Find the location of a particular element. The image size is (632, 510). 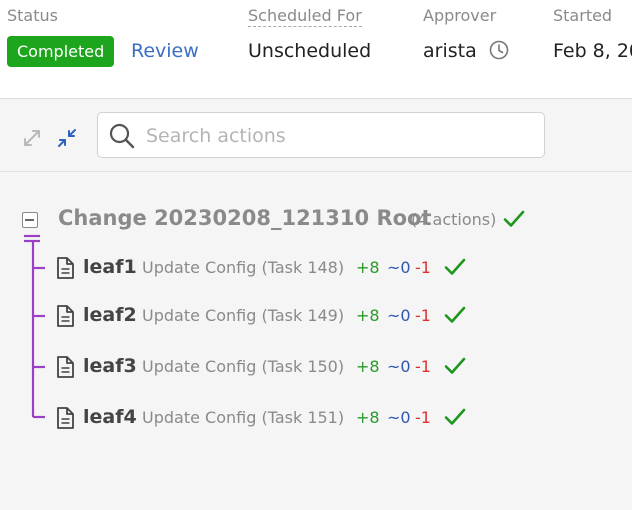

scheduled-value: Unscheduled is located at coordinates (310, 51).